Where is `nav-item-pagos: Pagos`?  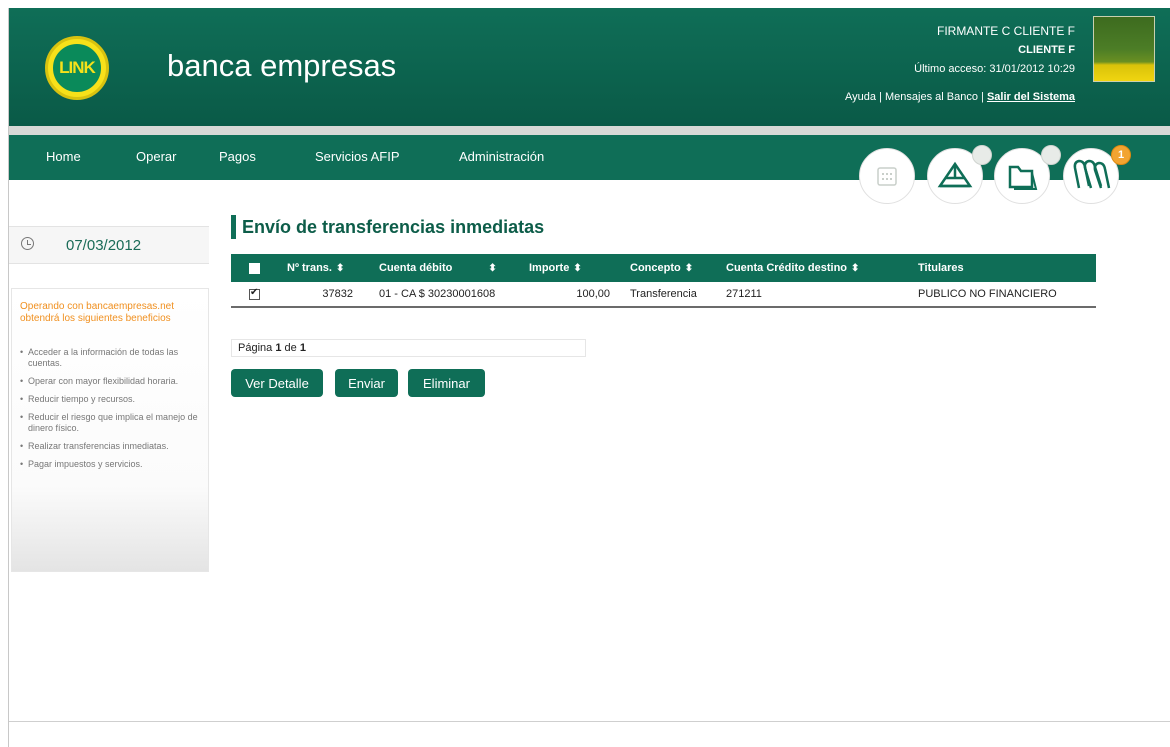
nav-item-pagos: Pagos is located at coordinates (237, 156).